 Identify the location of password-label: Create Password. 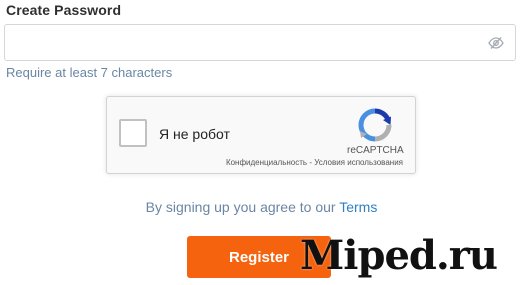
(64, 10).